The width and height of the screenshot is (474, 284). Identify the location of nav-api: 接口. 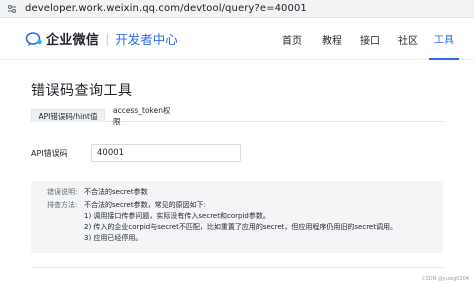
(370, 39).